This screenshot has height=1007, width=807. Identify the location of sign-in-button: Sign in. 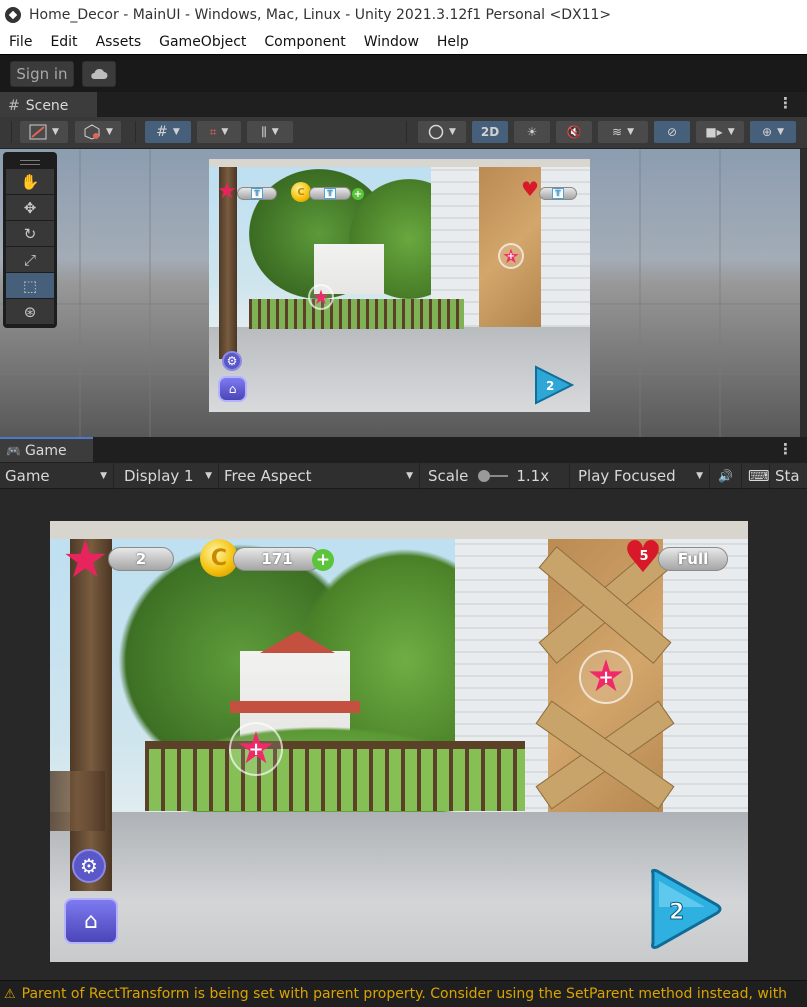
(42, 74).